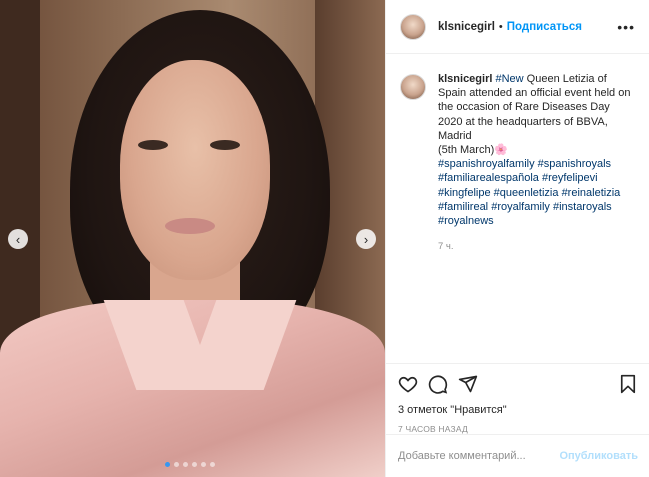 This screenshot has height=477, width=649. I want to click on carousel-prev-button: ‹, so click(18, 239).